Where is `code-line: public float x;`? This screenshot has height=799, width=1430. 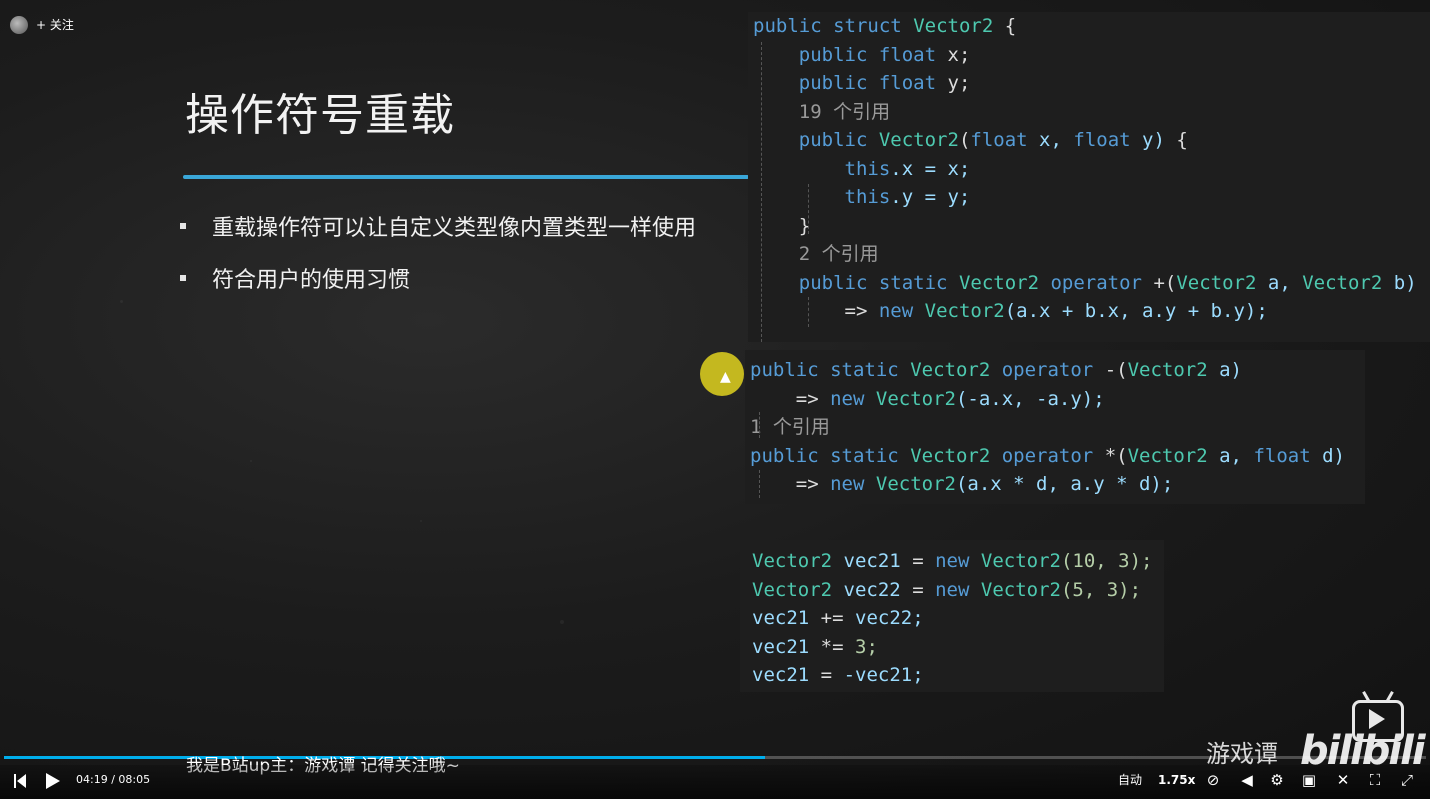
code-line: public float x; is located at coordinates (884, 54).